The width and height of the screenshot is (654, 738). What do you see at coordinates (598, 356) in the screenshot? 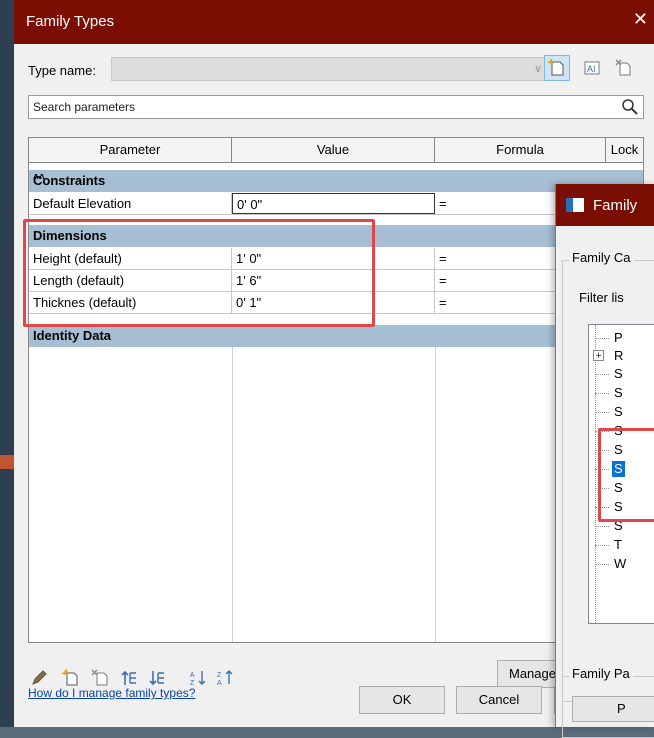
I see `expand-icon: +` at bounding box center [598, 356].